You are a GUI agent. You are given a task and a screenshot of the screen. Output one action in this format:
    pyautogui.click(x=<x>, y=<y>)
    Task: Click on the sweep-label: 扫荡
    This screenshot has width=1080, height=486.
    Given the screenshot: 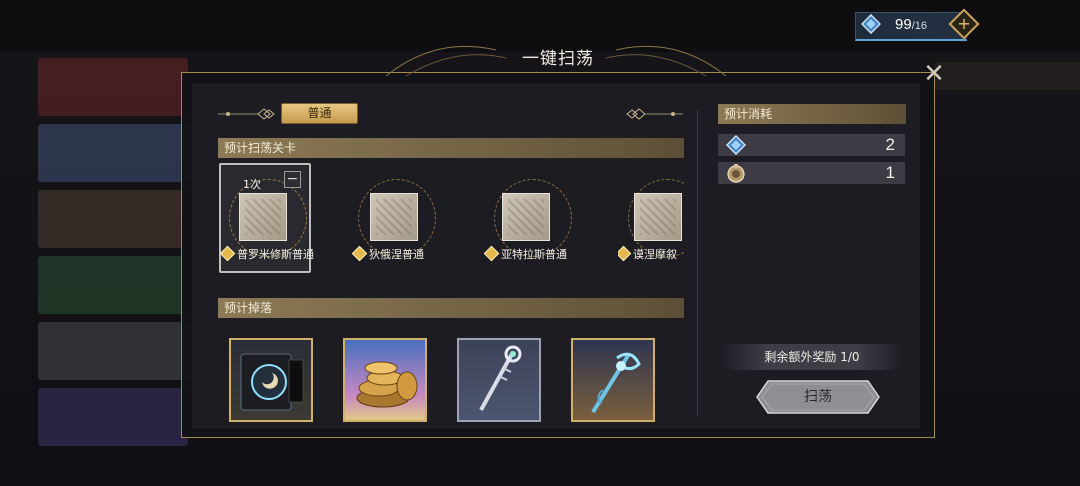 What is the action you would take?
    pyautogui.click(x=818, y=397)
    